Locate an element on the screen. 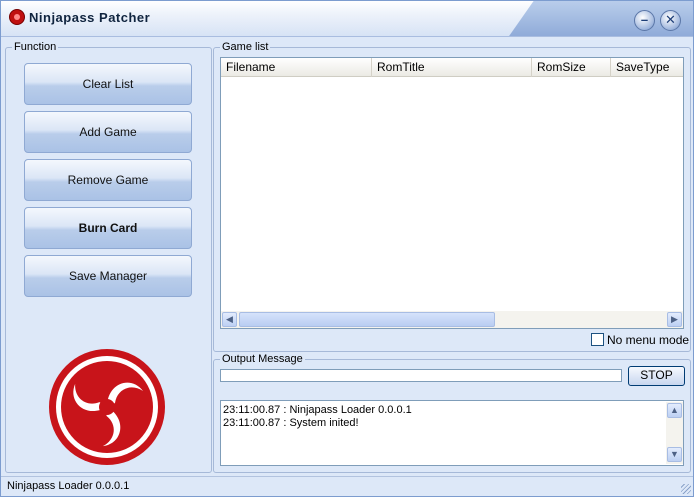  scroll-down-icon: ▼ is located at coordinates (674, 454).